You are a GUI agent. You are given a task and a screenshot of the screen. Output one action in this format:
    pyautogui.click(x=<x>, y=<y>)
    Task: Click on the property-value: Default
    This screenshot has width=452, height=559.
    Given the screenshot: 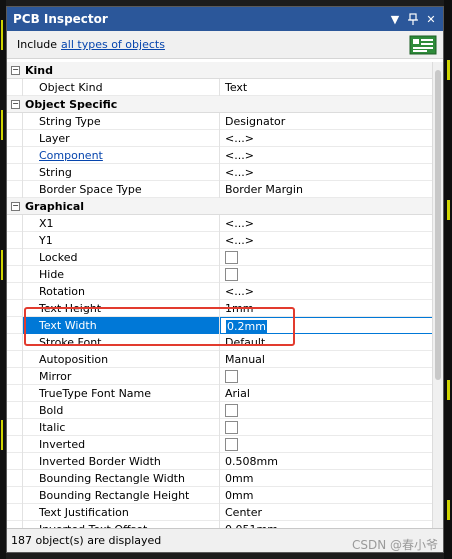 What is the action you would take?
    pyautogui.click(x=326, y=342)
    